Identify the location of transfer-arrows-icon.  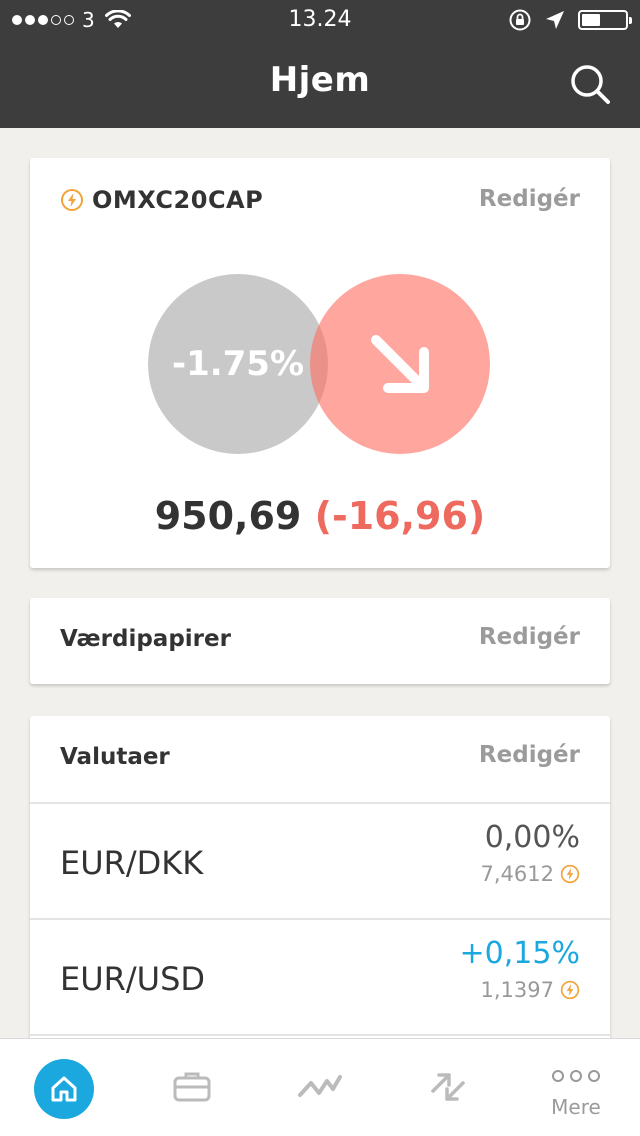
(448, 1087).